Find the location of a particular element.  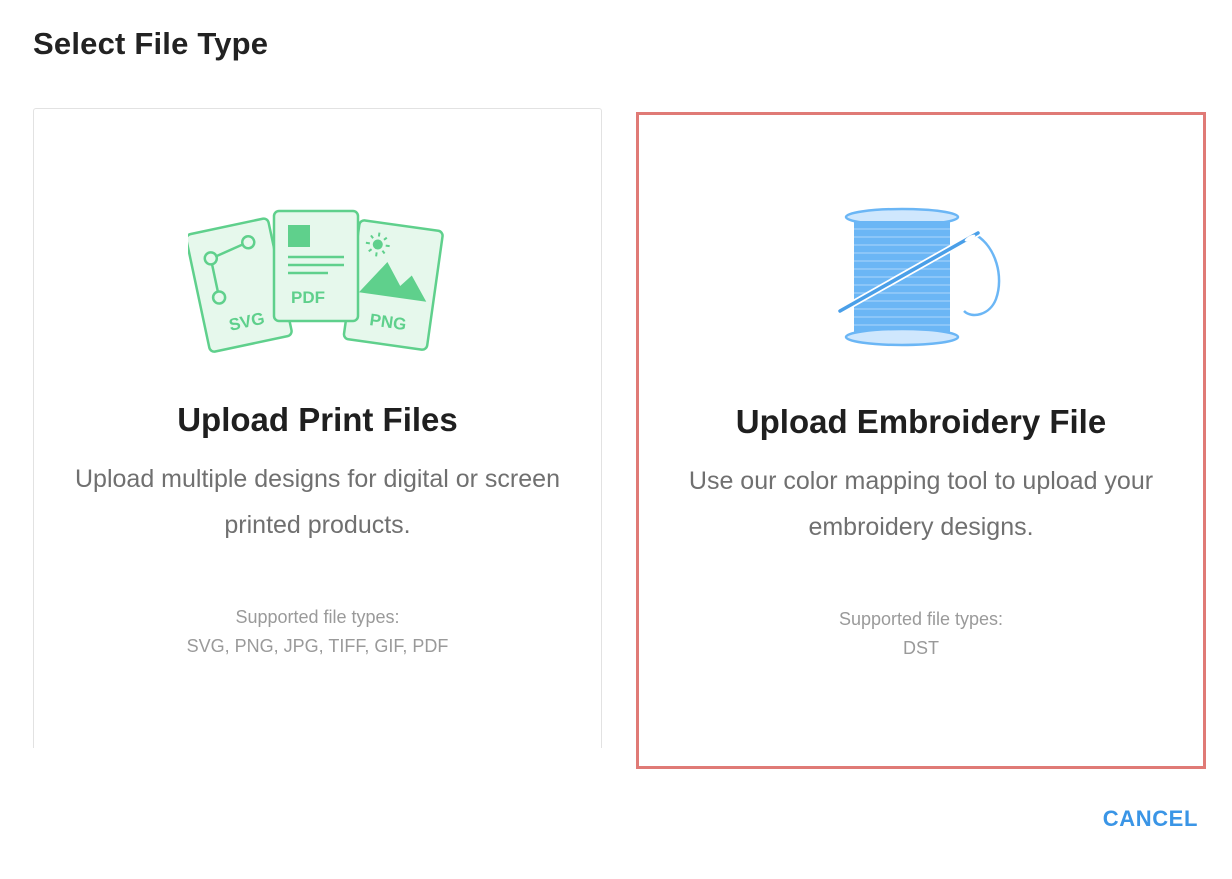

dialog-title: Select File Type is located at coordinates (151, 43).